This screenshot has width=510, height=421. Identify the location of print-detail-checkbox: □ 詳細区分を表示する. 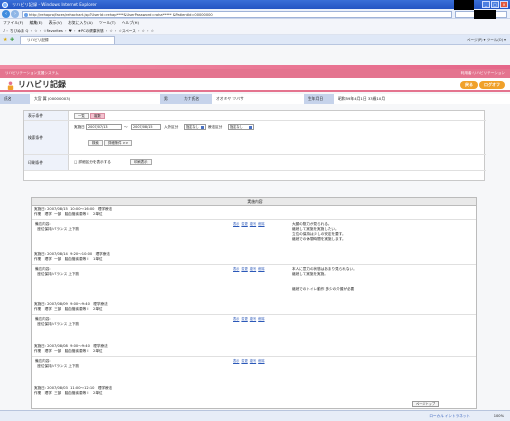
(92, 162).